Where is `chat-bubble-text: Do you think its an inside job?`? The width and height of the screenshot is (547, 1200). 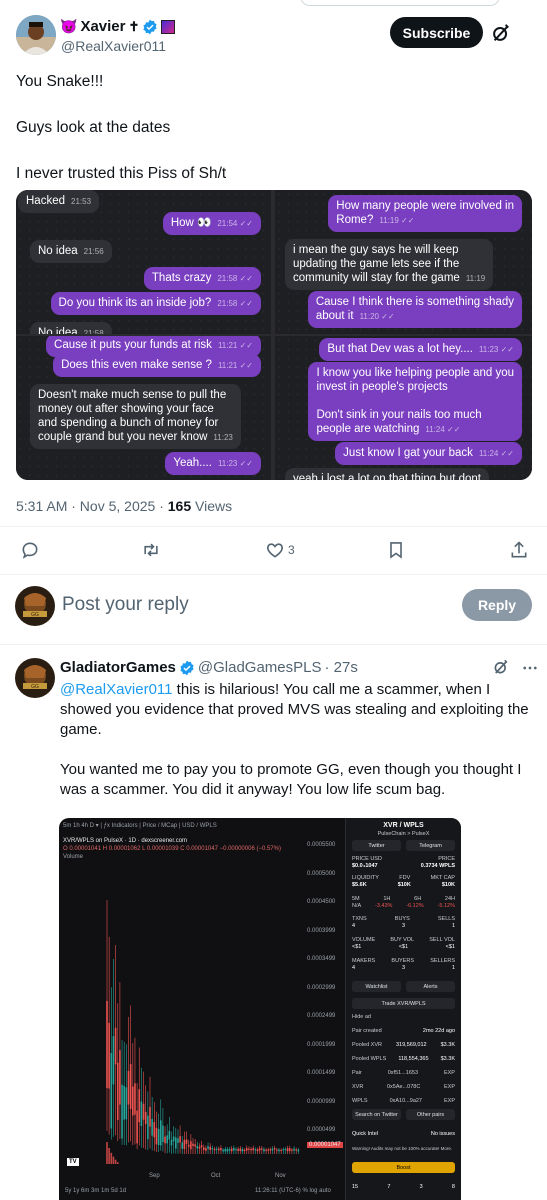 chat-bubble-text: Do you think its an inside job? is located at coordinates (135, 303).